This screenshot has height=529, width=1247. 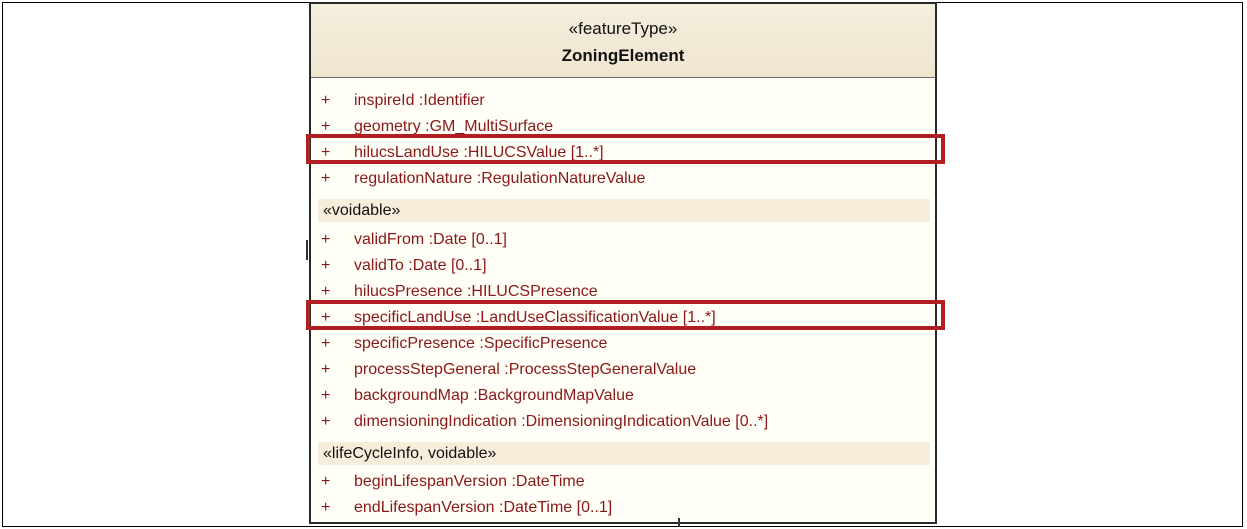 What do you see at coordinates (467, 507) in the screenshot?
I see `attribute-endlifespanversion: + endLifespanVersion :DateTime [0..1]` at bounding box center [467, 507].